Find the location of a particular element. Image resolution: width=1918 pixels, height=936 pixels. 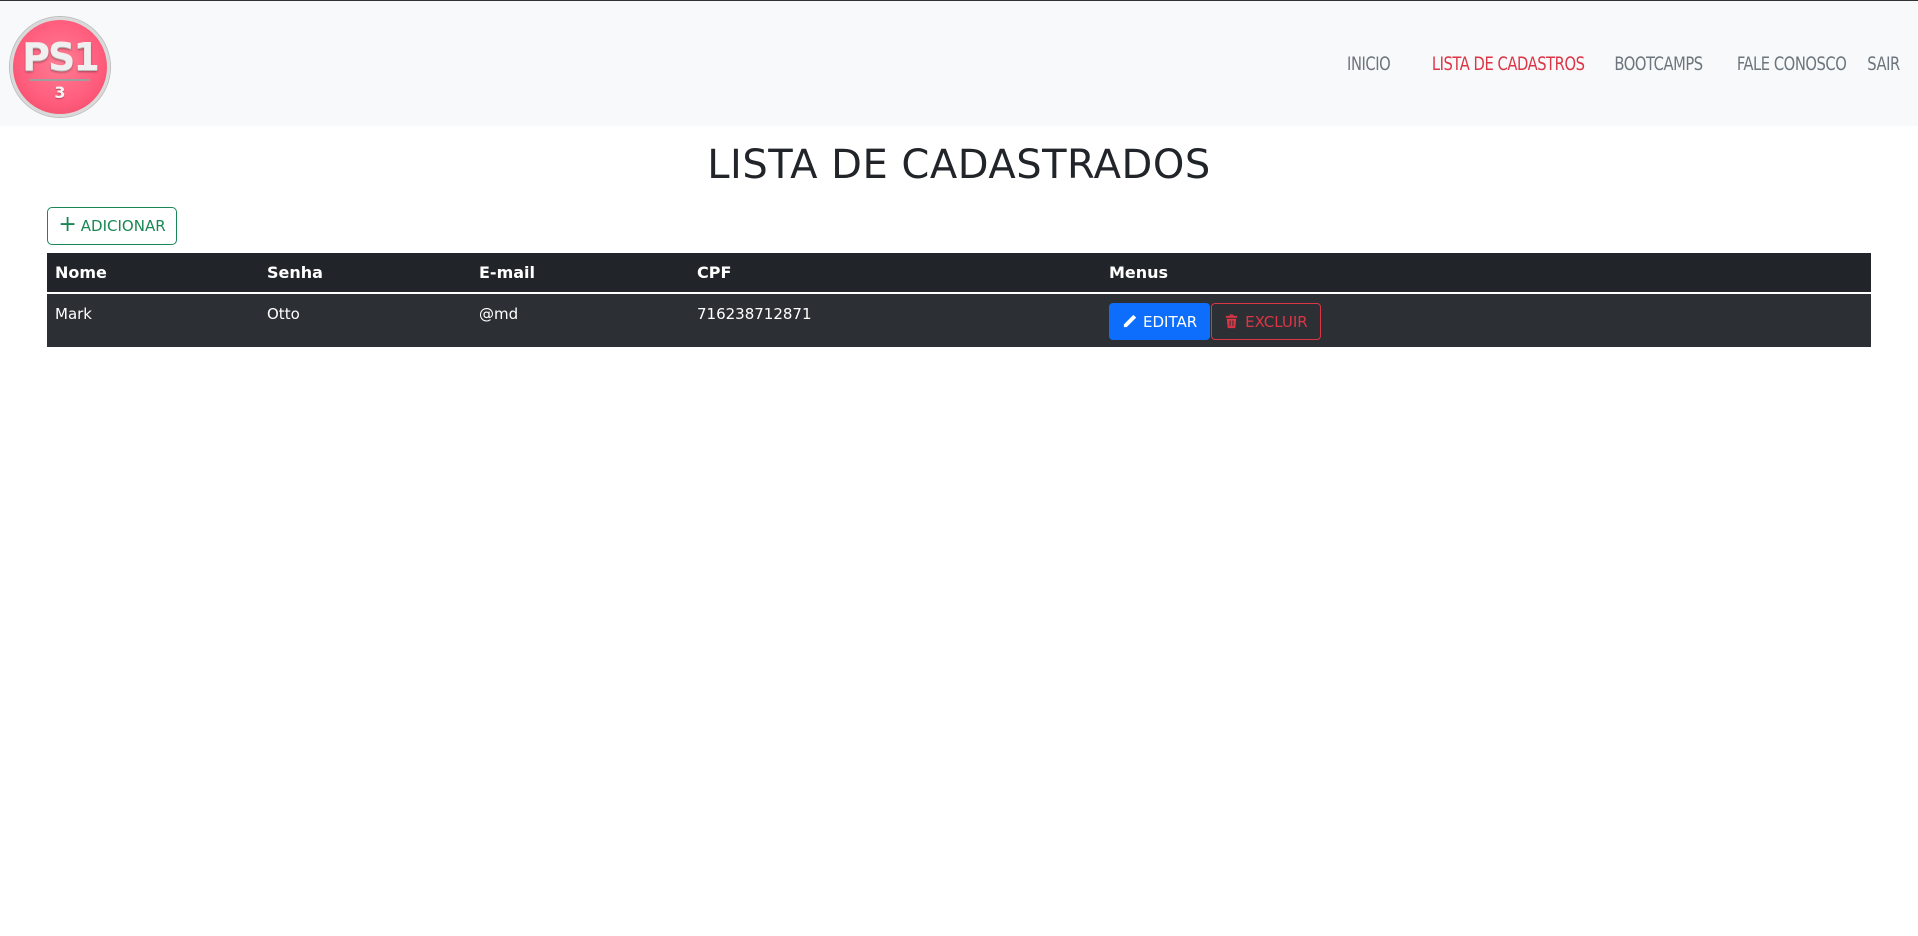

table-header-row: Nome Senha E-mail CPF Menus is located at coordinates (959, 273).